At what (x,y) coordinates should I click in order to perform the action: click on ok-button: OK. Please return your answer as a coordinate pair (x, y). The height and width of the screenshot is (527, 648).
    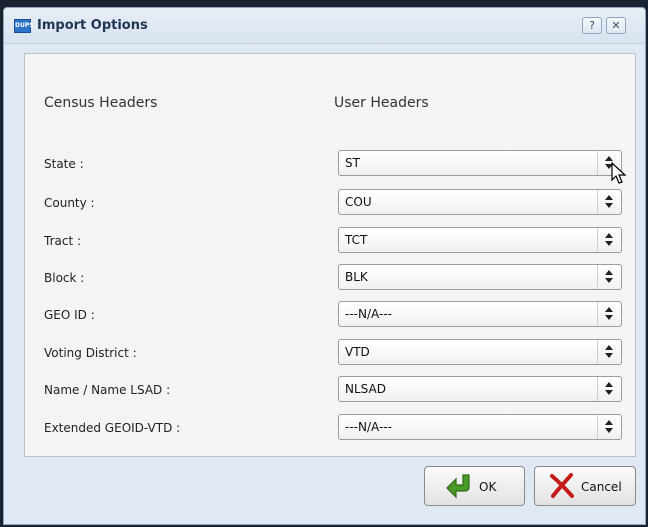
    Looking at the image, I should click on (474, 486).